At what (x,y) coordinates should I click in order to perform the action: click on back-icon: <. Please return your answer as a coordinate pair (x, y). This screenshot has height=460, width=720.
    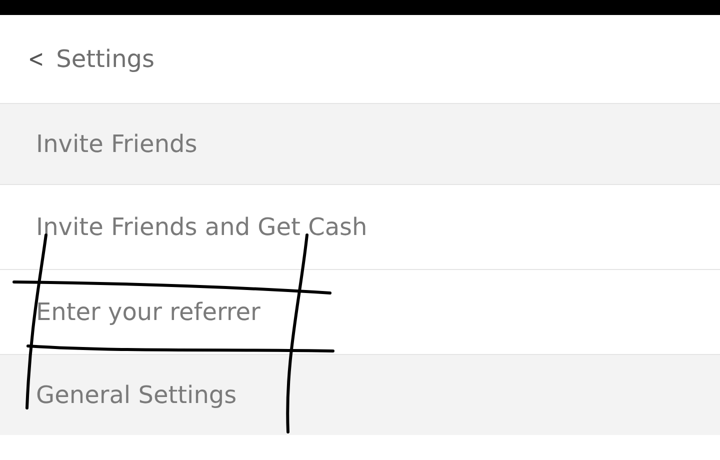
    Looking at the image, I should click on (36, 59).